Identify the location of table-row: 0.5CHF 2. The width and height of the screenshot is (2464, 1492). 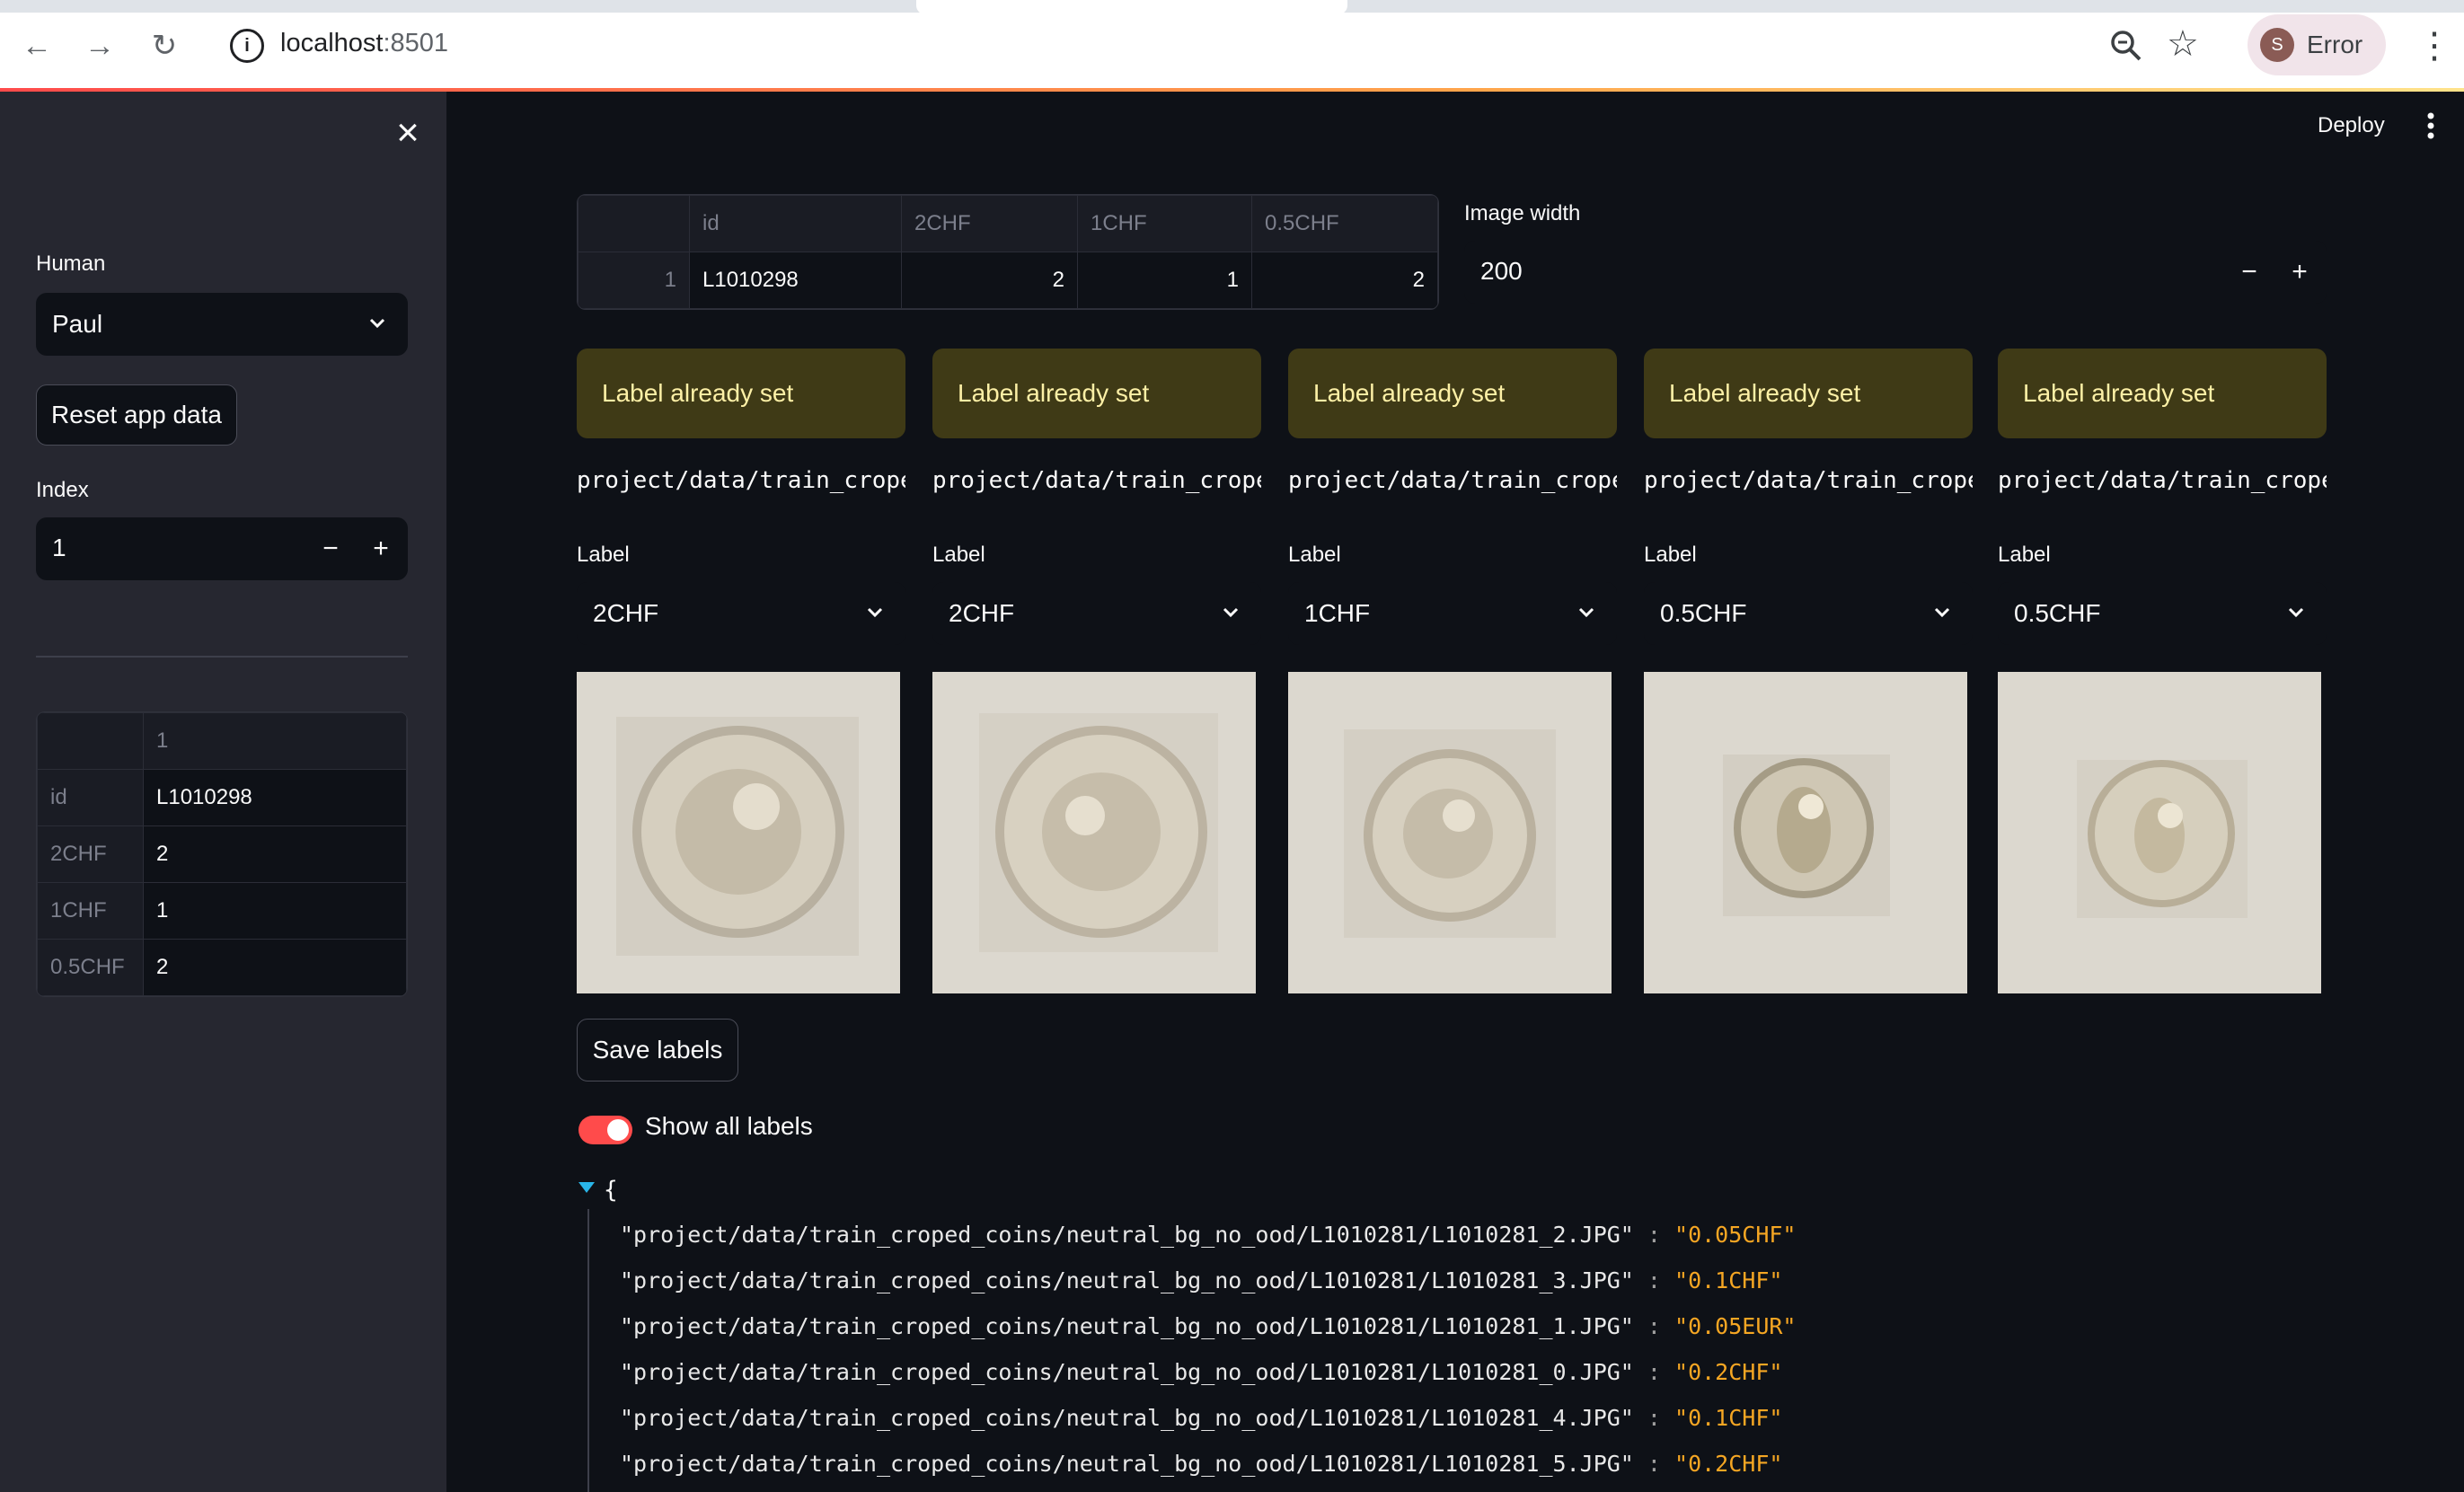
(222, 967).